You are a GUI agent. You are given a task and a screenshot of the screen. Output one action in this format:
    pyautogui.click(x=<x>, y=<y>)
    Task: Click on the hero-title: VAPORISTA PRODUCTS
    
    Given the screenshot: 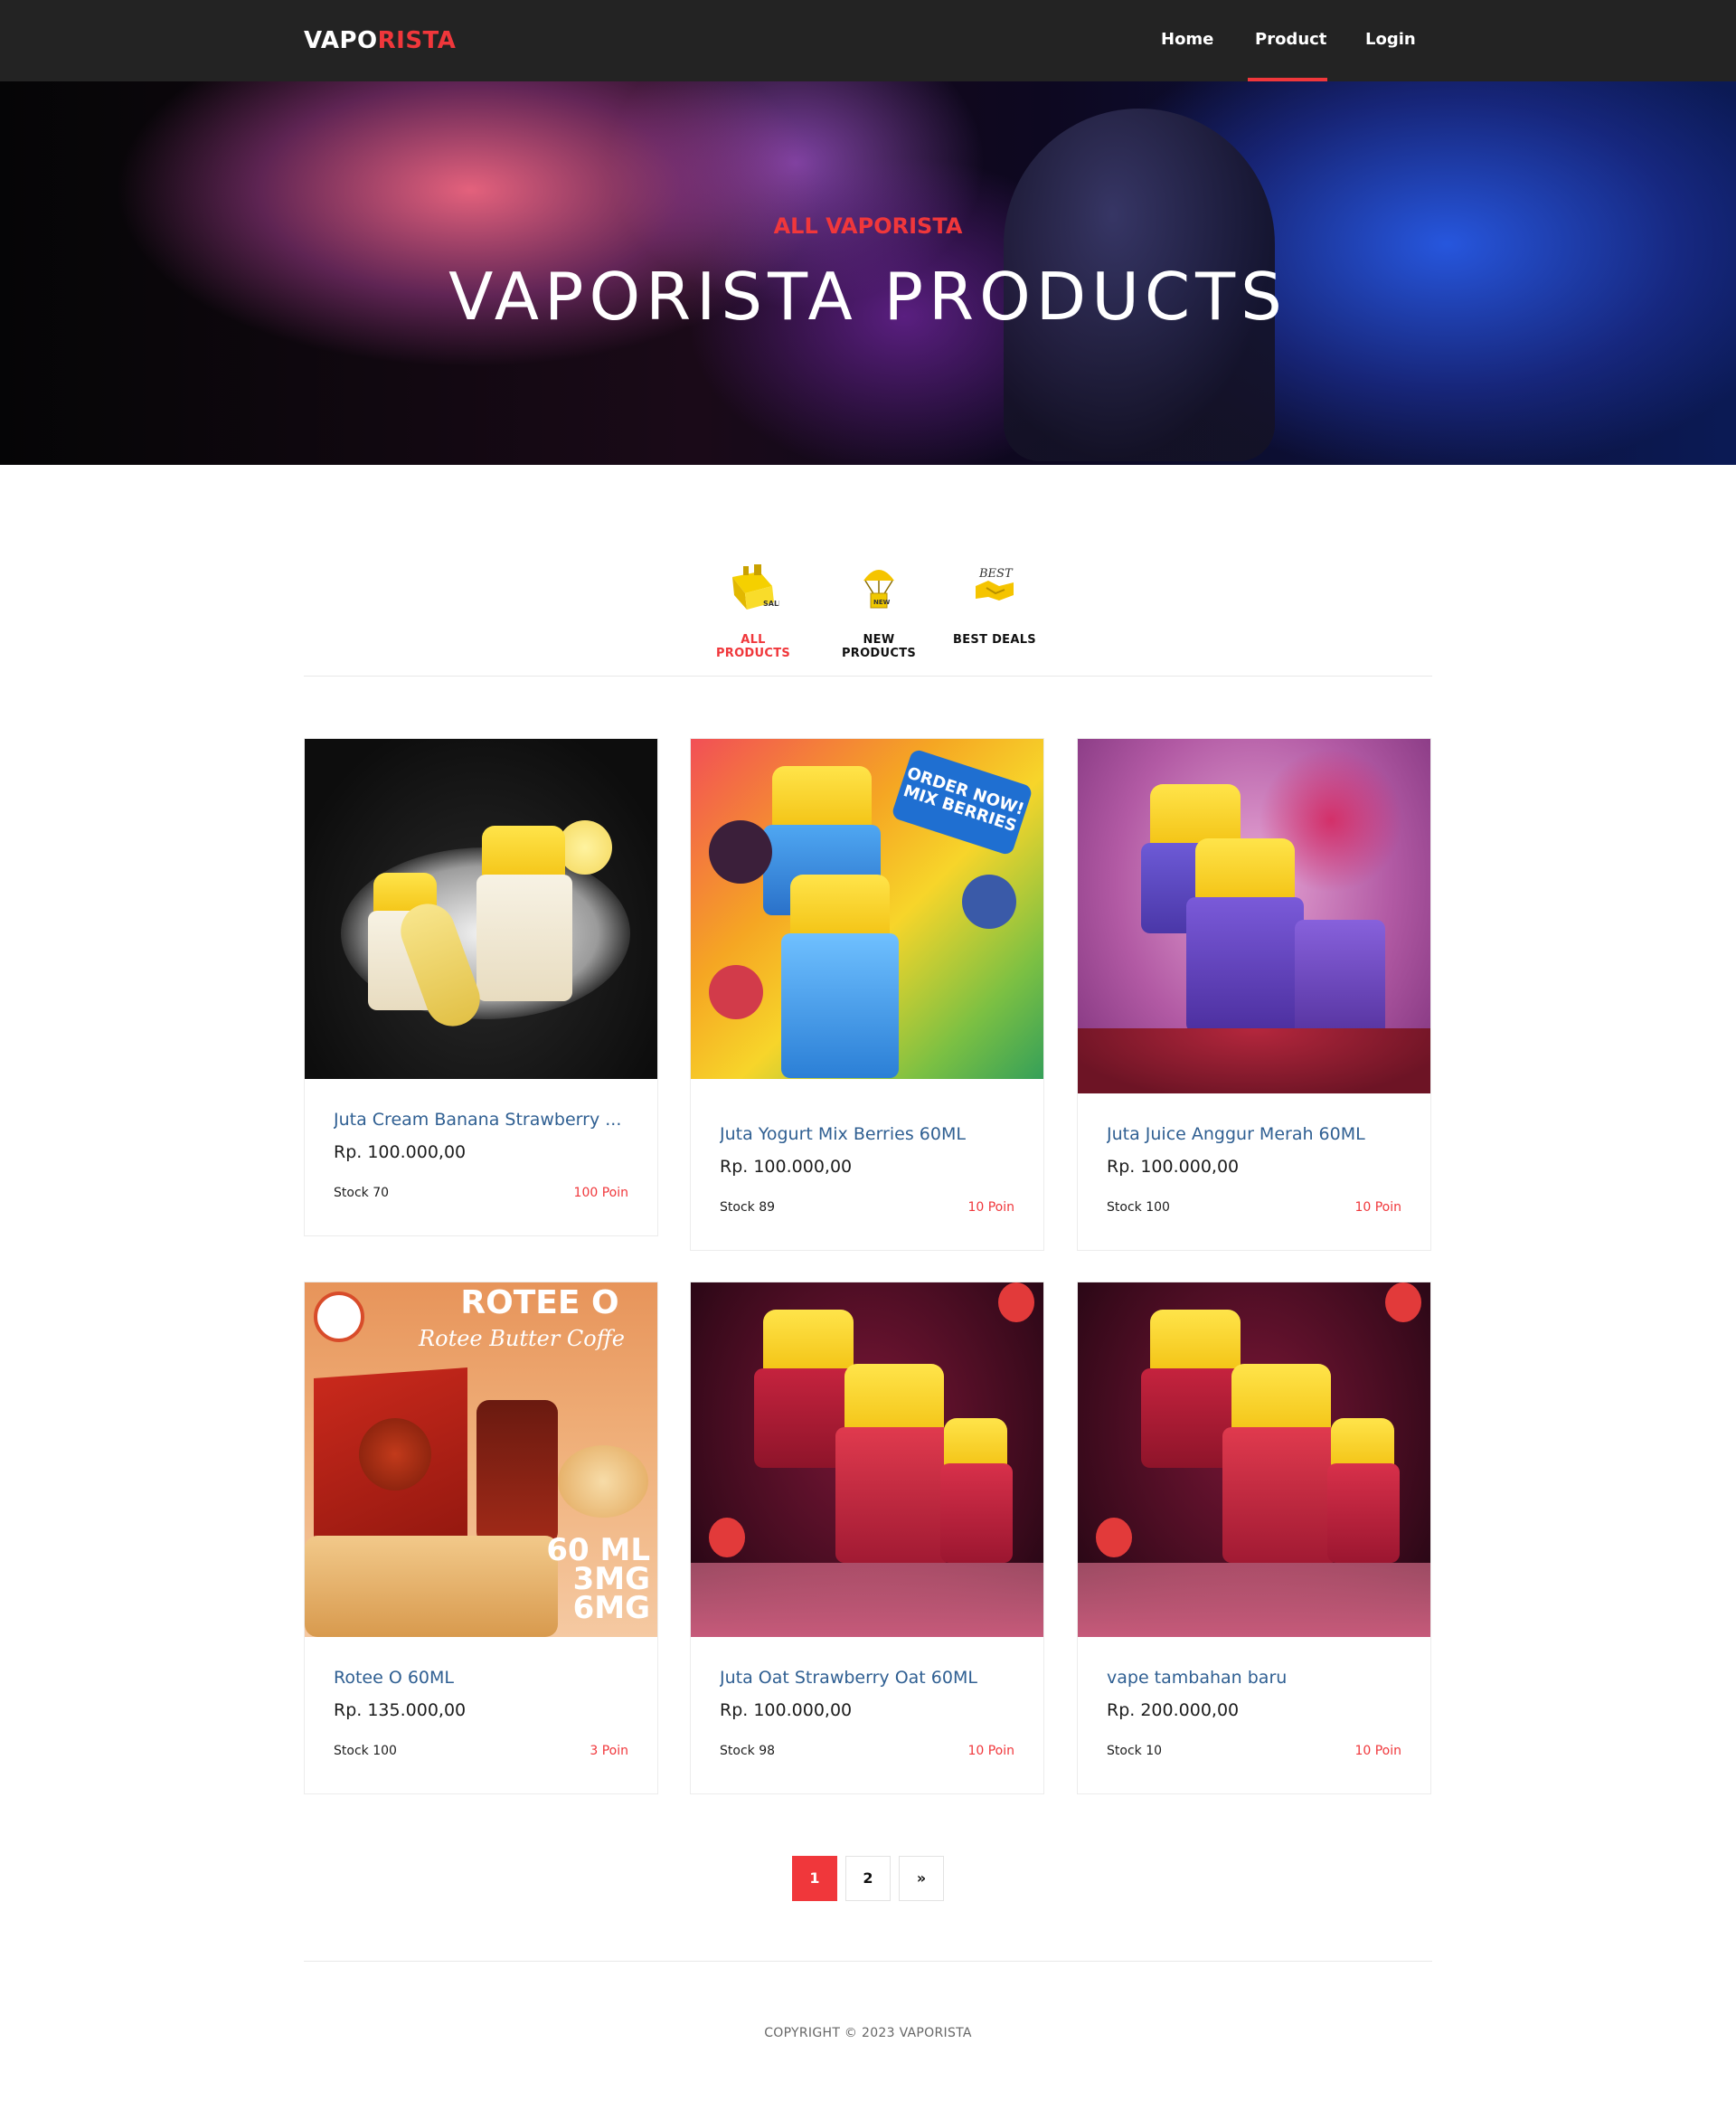 What is the action you would take?
    pyautogui.click(x=868, y=297)
    